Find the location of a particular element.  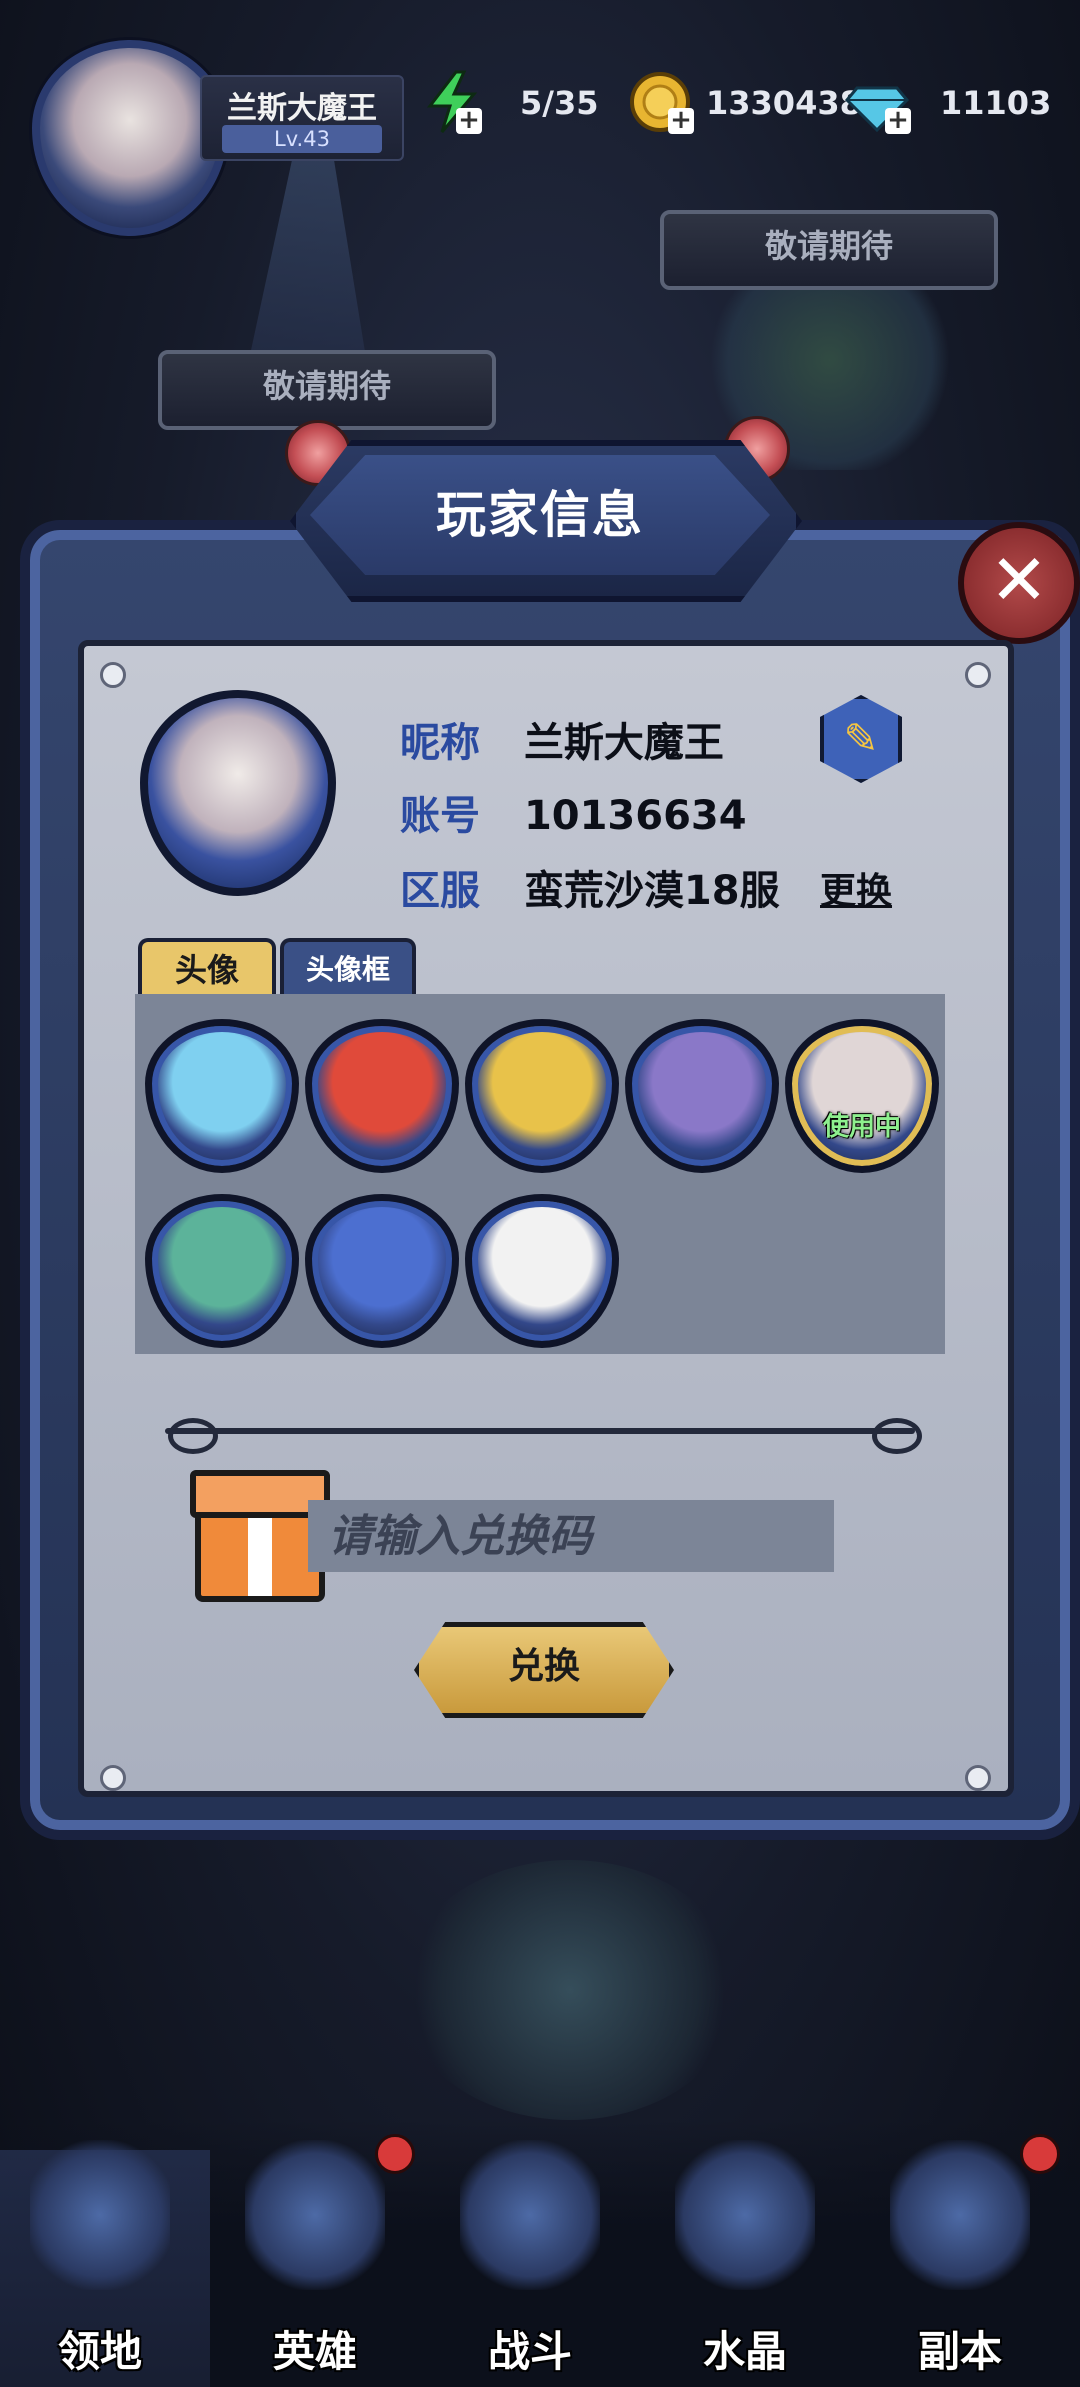

sword-icon is located at coordinates (530, 2215).